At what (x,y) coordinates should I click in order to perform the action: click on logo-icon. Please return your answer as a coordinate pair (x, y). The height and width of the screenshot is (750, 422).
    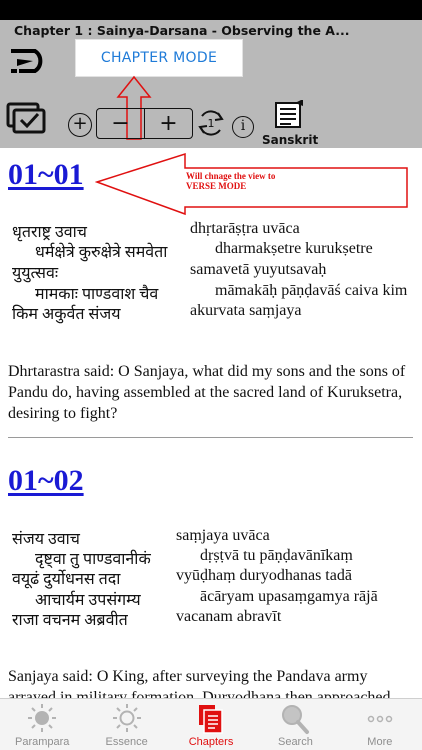
    Looking at the image, I should click on (31, 61).